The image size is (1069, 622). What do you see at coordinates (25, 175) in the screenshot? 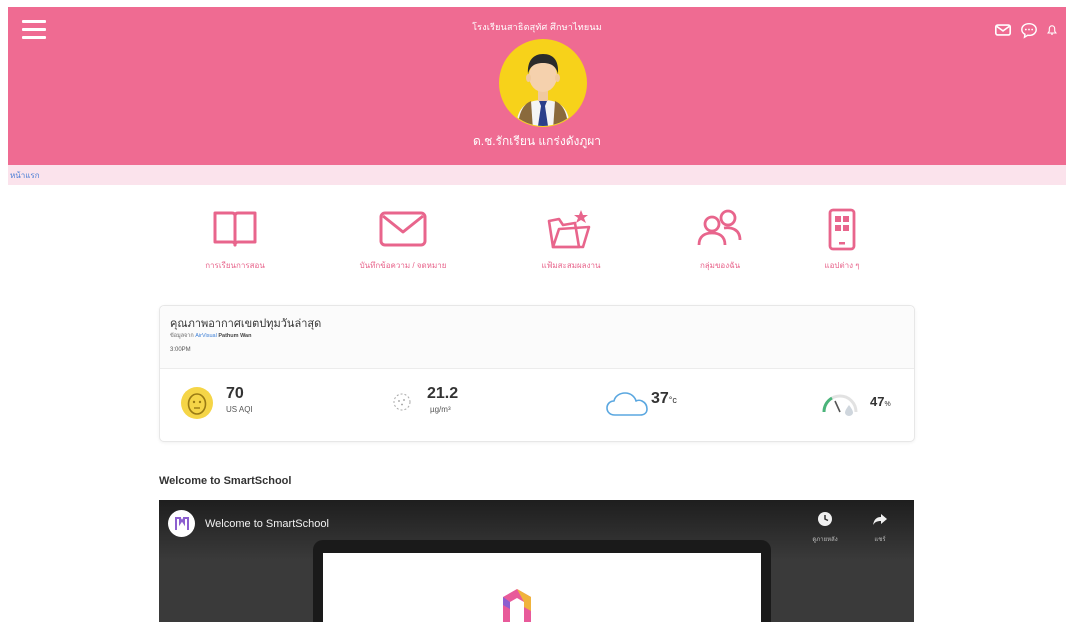
I see `breadcrumb-home-link: หน้าแรก` at bounding box center [25, 175].